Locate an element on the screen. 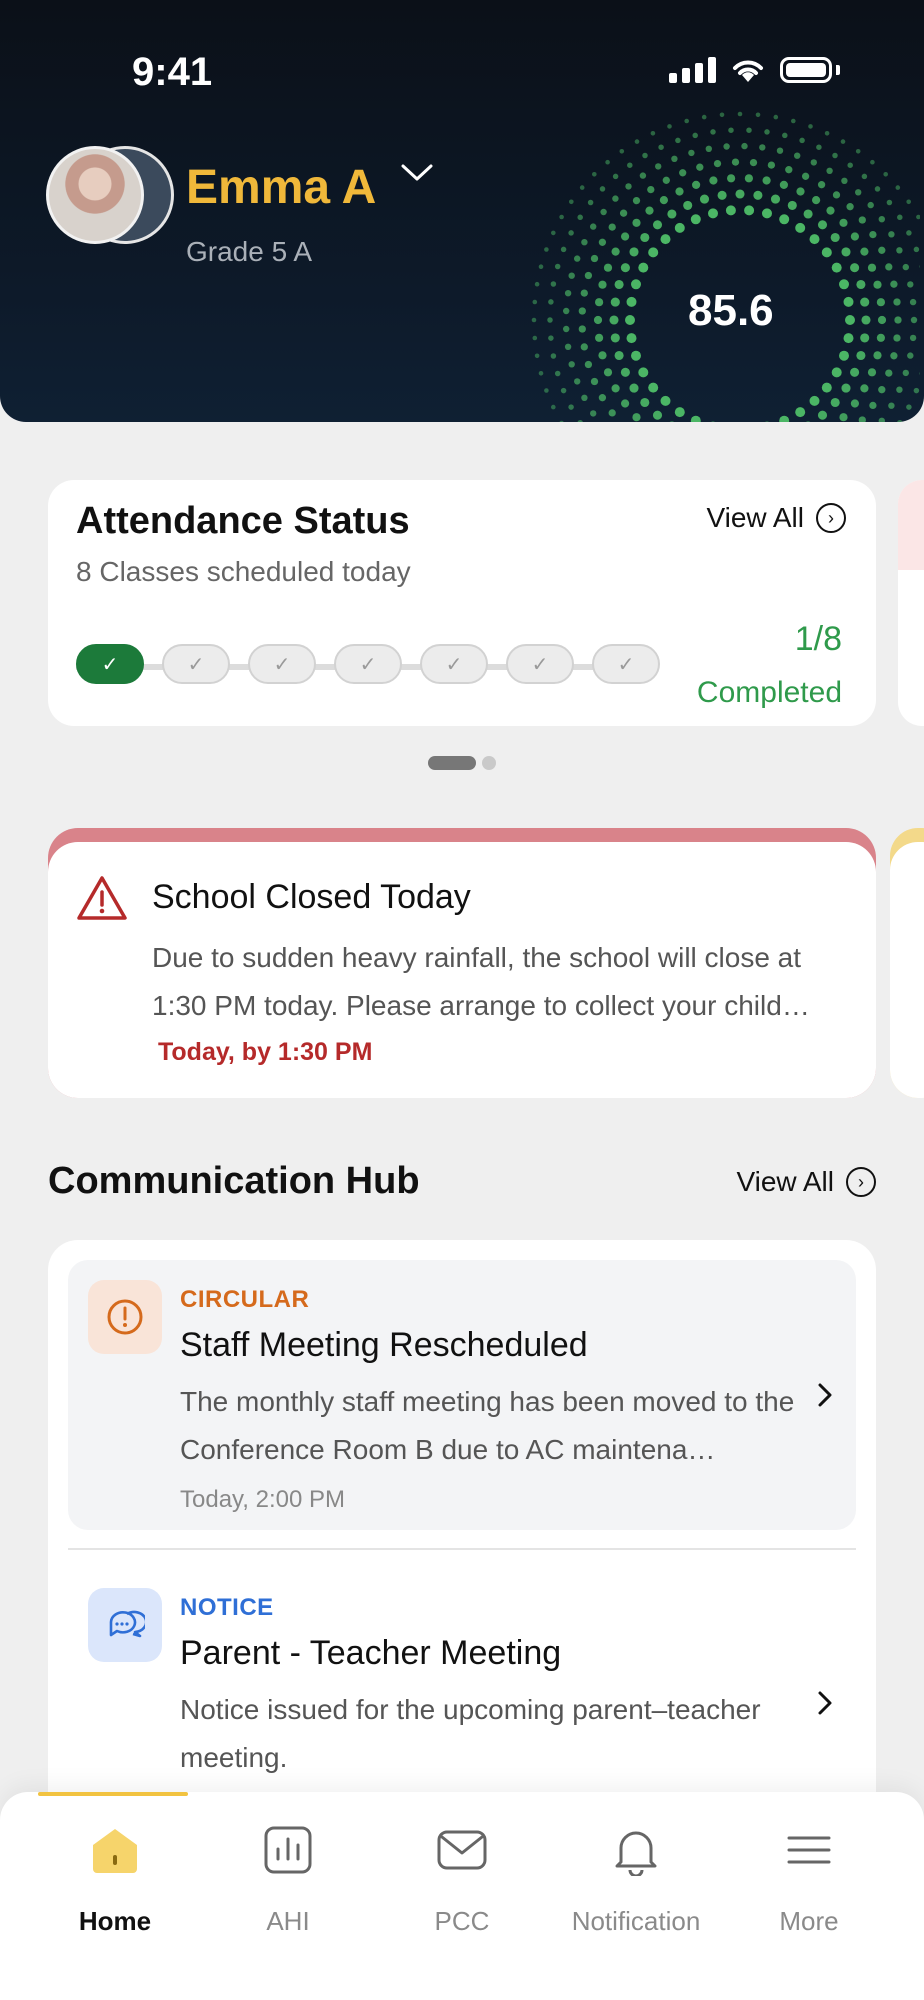 This screenshot has height=2000, width=924. message-title: Parent - Teacher Meeting is located at coordinates (371, 1653).